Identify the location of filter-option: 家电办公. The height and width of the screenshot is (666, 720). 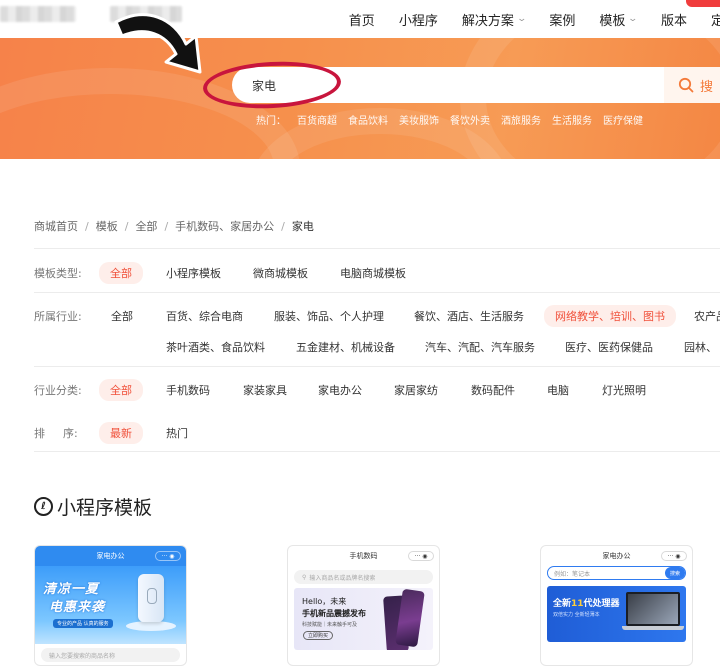
(340, 390).